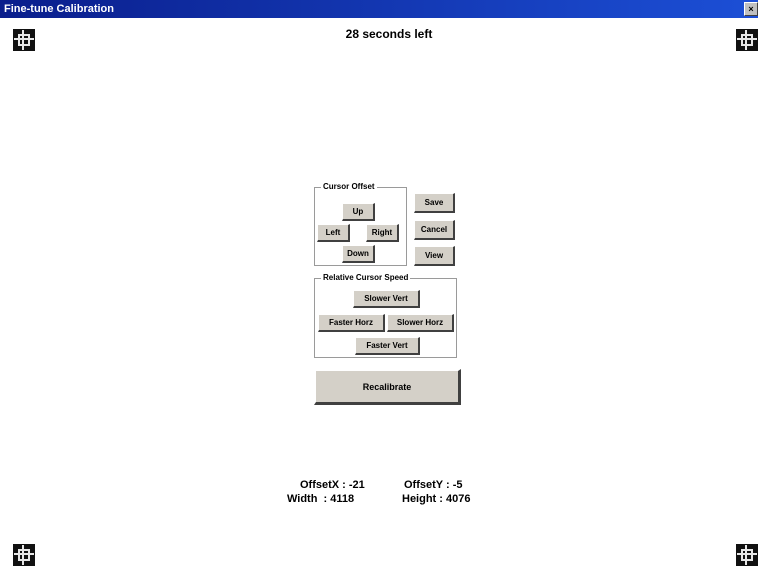  Describe the element at coordinates (420, 323) in the screenshot. I see `slower-horz-button: Slower Horz` at that location.